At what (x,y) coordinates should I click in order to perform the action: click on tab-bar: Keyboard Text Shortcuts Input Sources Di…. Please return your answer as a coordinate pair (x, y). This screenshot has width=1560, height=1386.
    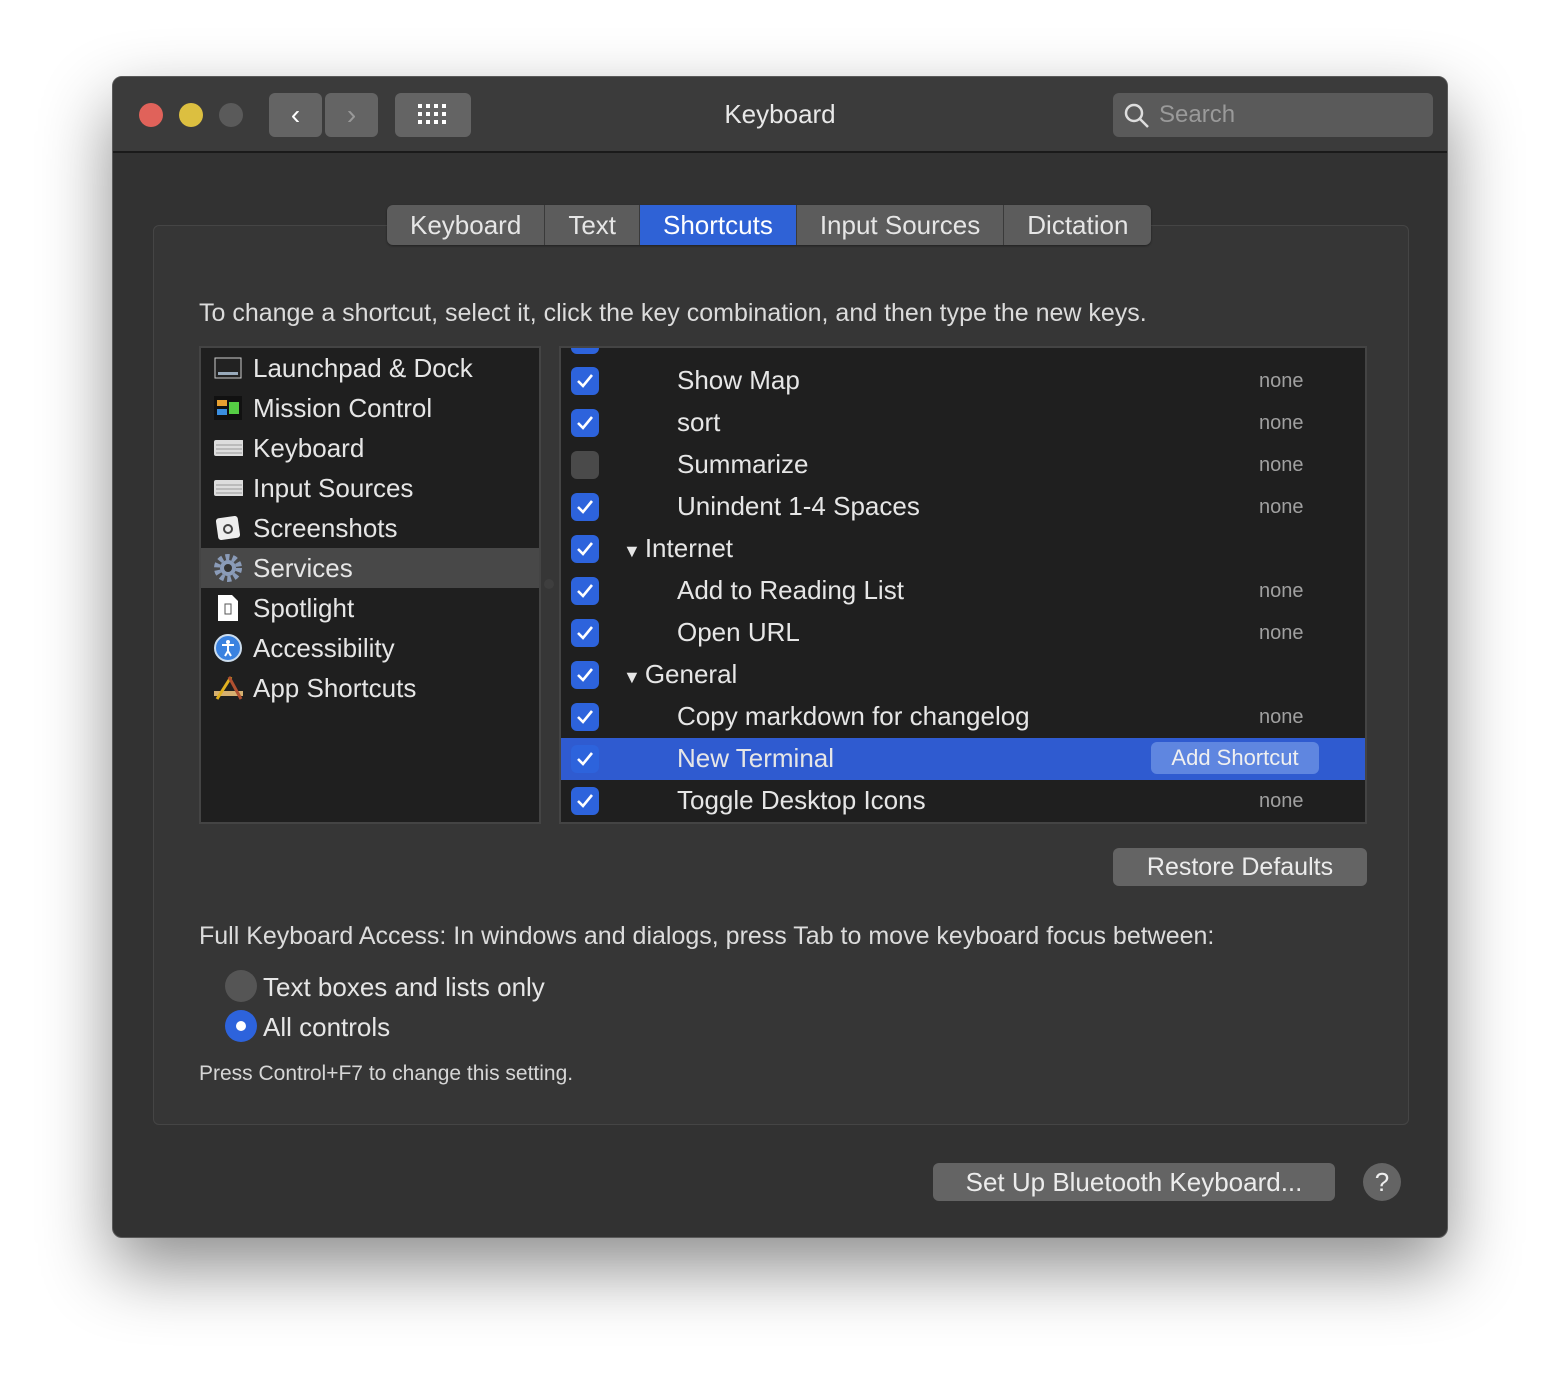
    Looking at the image, I should click on (769, 225).